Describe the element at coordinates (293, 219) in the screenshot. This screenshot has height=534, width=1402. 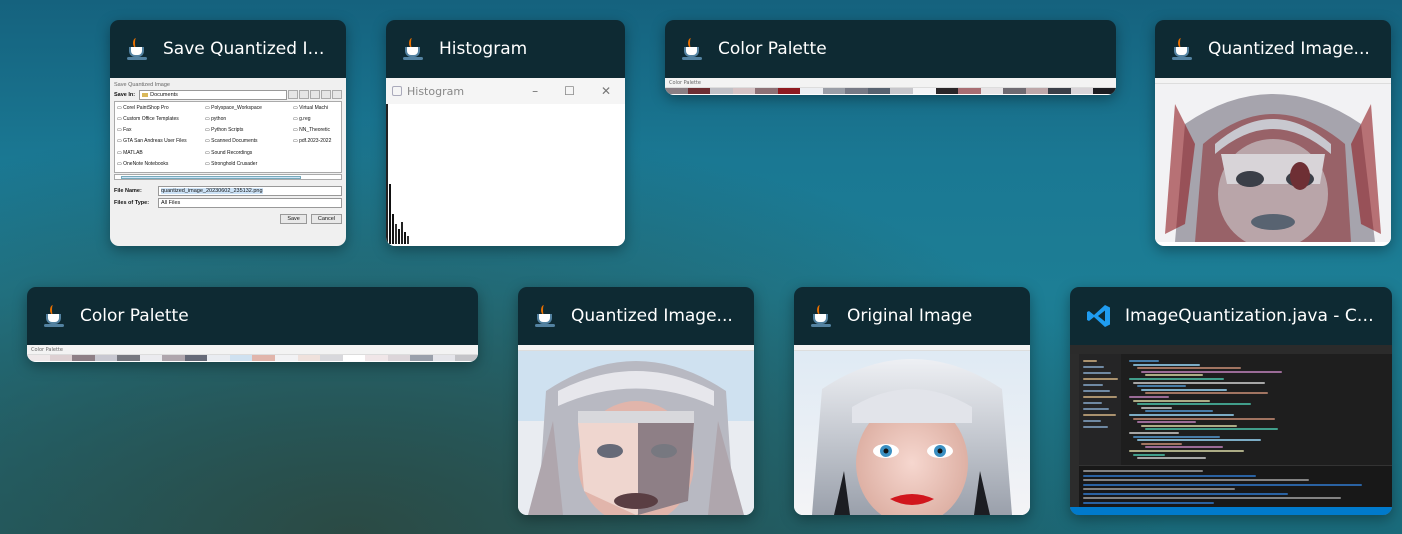
I see `save-button: Save` at that location.